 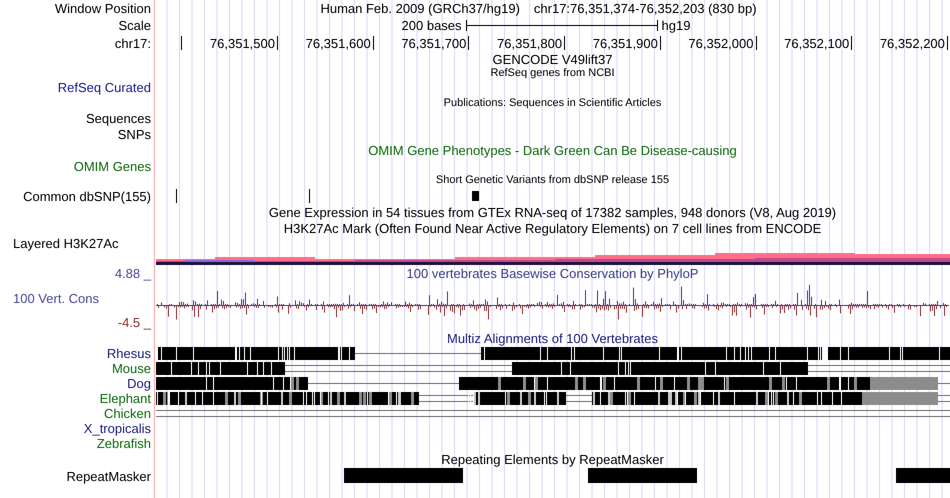 What do you see at coordinates (552, 212) in the screenshot?
I see `track-title: Gene Expression in 54 tissues from GTEx RNA-seq of 17382 samples, 948 donors (V8, Aug 2019)` at bounding box center [552, 212].